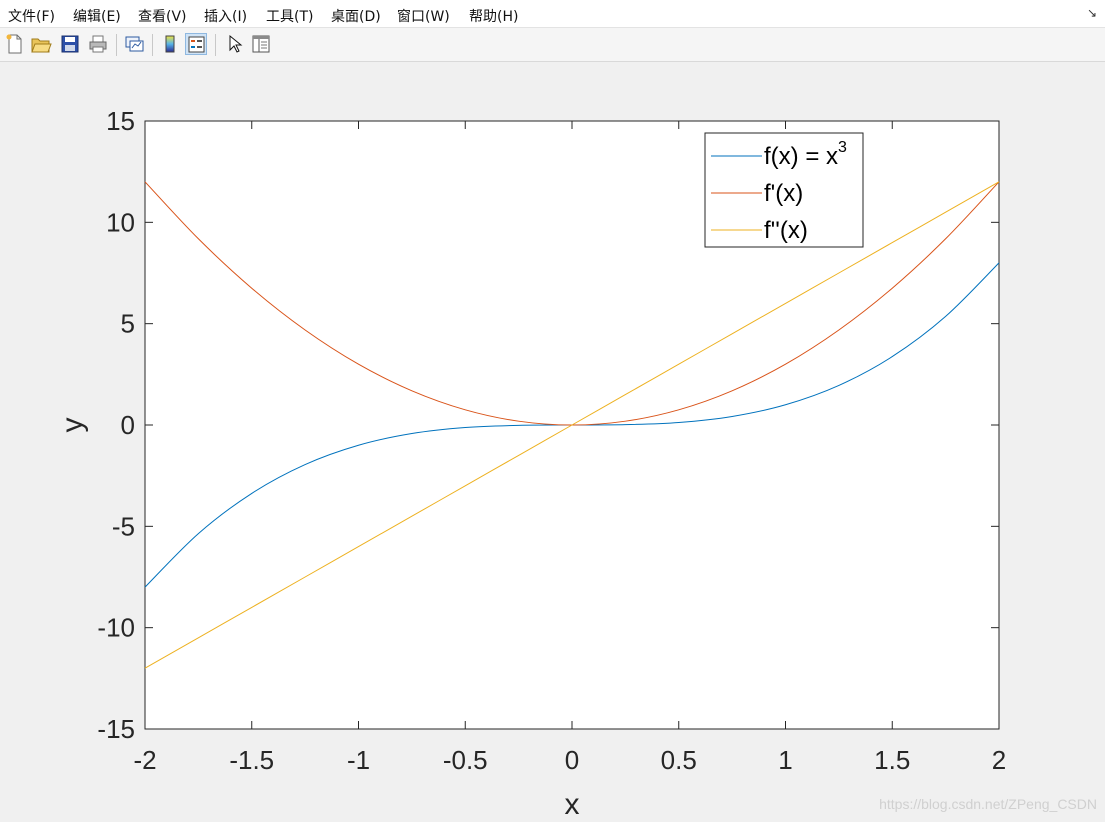  What do you see at coordinates (128, 425) in the screenshot?
I see `y-tick-label: 0` at bounding box center [128, 425].